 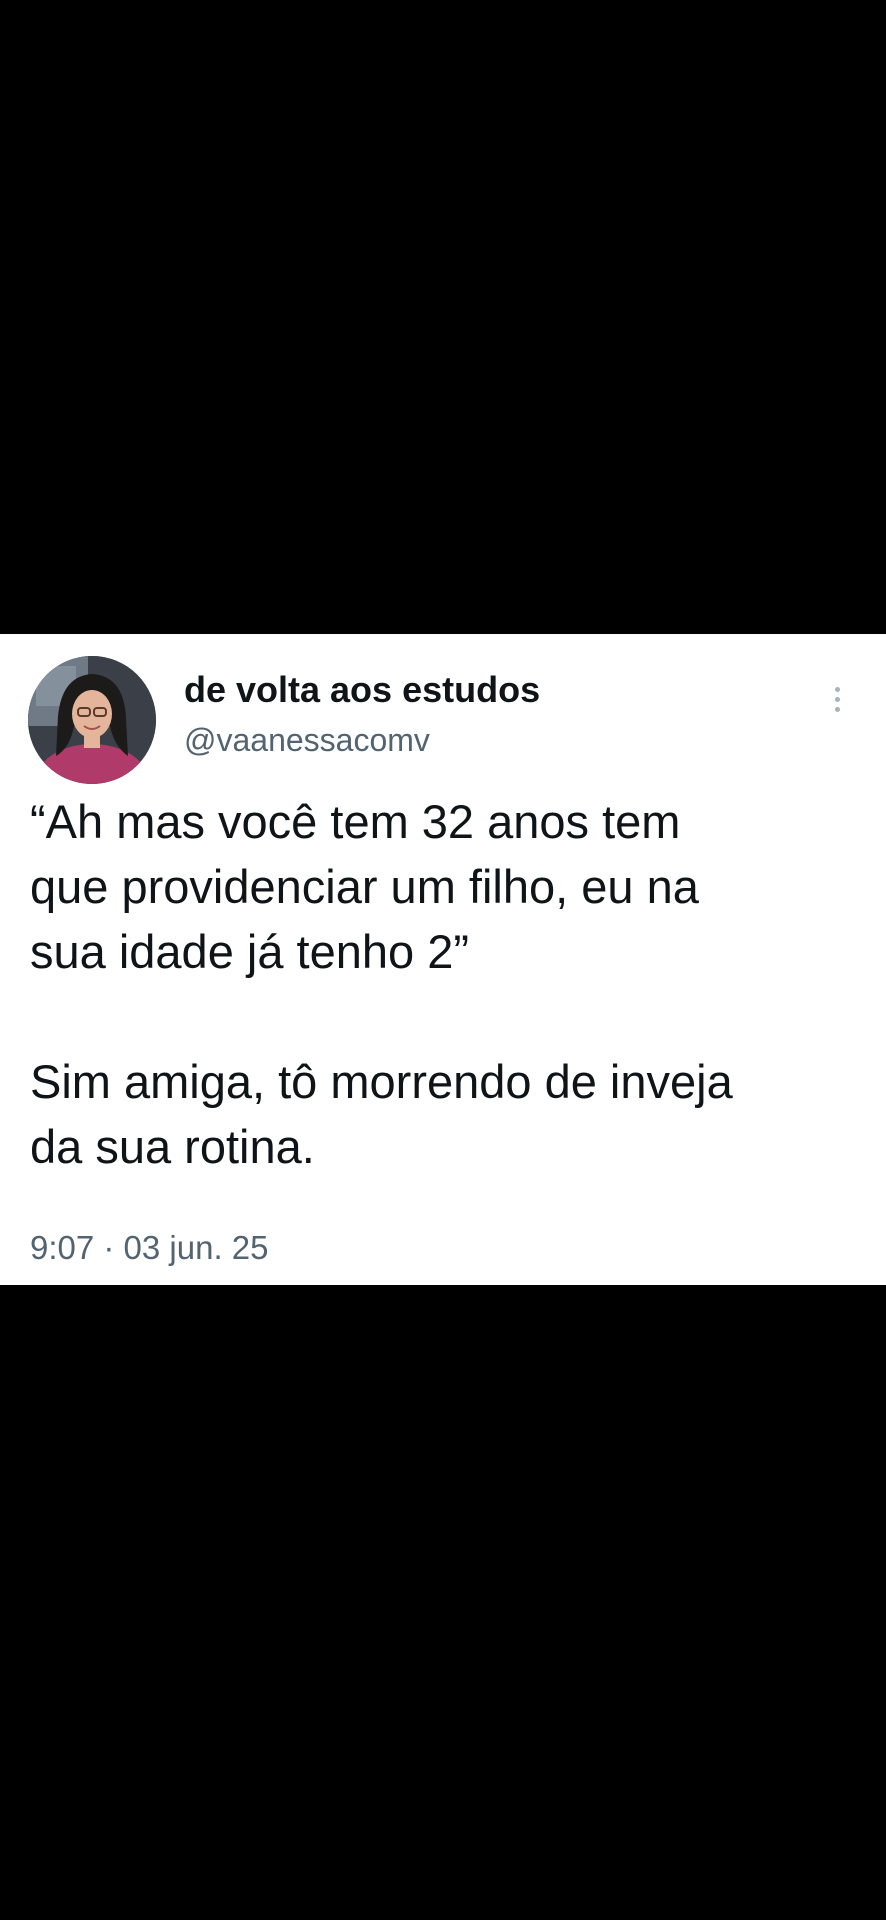 I want to click on user-handle: @vaanessacomv, so click(x=307, y=740).